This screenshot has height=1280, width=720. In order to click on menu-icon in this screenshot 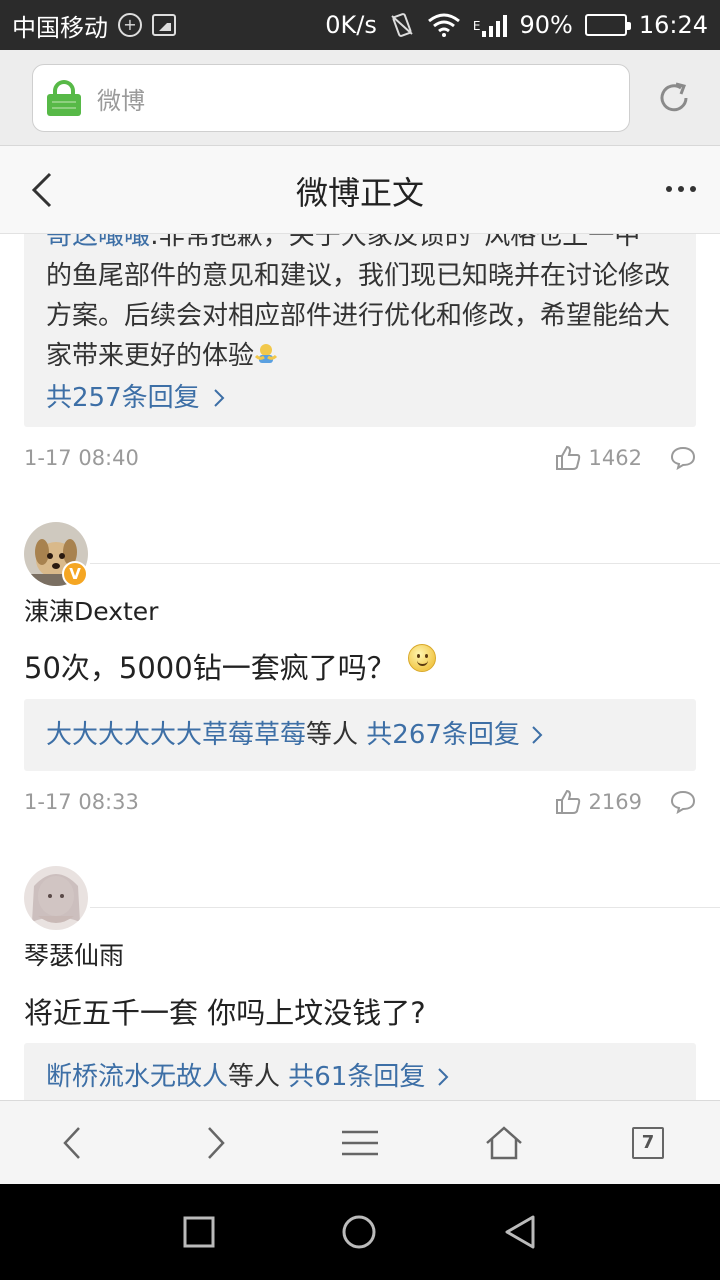, I will do `click(360, 1142)`.